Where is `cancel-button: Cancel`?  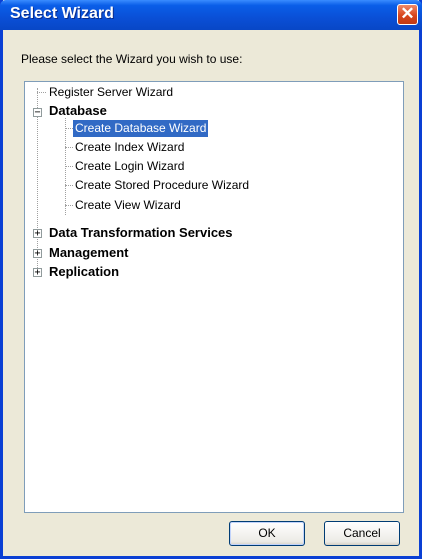 cancel-button: Cancel is located at coordinates (362, 533).